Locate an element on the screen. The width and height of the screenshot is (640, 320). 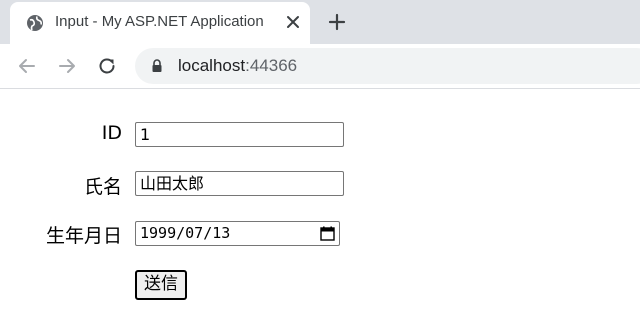
url-text: localhost:44366 is located at coordinates (237, 66).